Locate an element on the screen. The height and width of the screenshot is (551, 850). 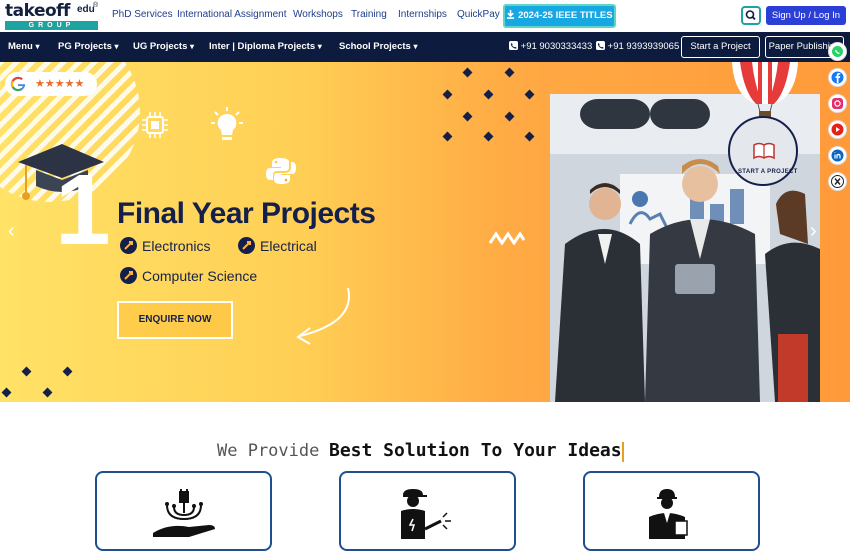
x-icon is located at coordinates (837, 181).